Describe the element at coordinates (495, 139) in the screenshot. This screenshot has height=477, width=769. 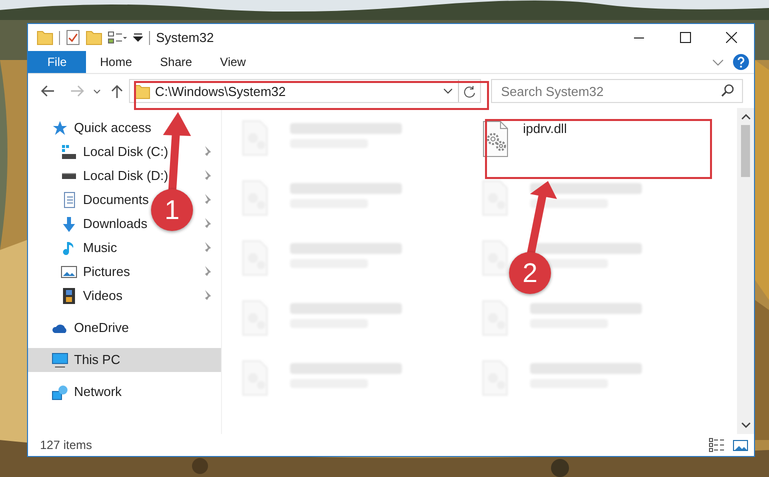
I see `file-gear-icon` at that location.